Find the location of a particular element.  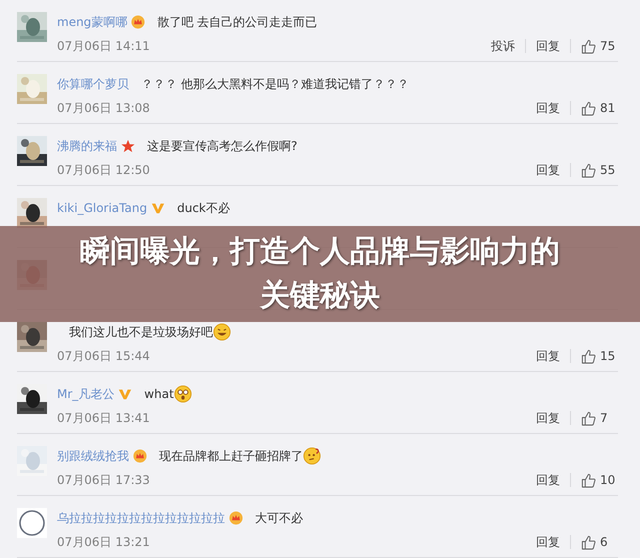

grin-emoji-icon is located at coordinates (222, 332).